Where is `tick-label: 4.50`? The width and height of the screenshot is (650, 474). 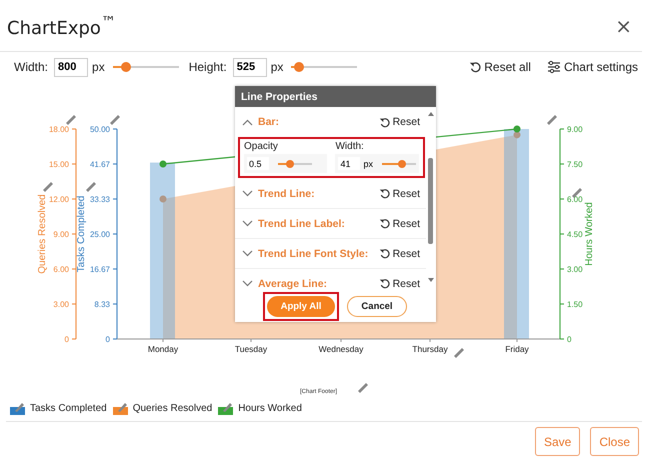
tick-label: 4.50 is located at coordinates (575, 234).